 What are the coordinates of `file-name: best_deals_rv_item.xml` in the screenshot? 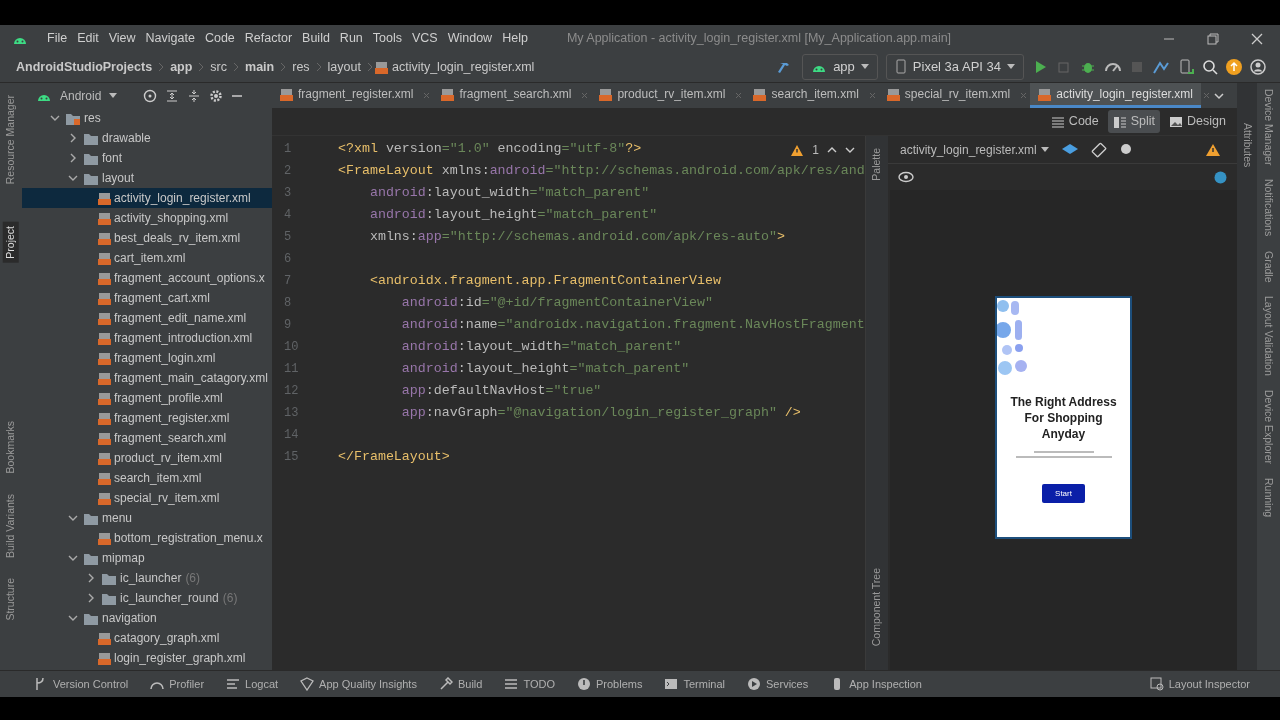 It's located at (177, 238).